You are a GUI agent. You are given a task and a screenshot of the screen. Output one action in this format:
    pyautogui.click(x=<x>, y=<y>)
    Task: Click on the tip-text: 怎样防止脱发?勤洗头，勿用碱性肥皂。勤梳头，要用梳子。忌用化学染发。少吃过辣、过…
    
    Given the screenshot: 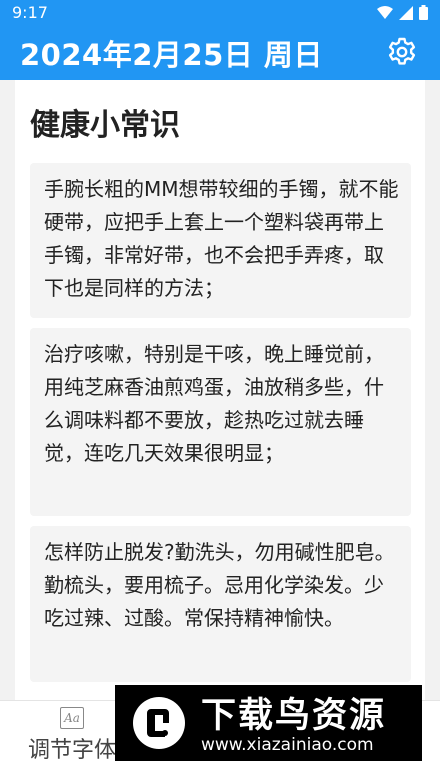 What is the action you would take?
    pyautogui.click(x=219, y=585)
    